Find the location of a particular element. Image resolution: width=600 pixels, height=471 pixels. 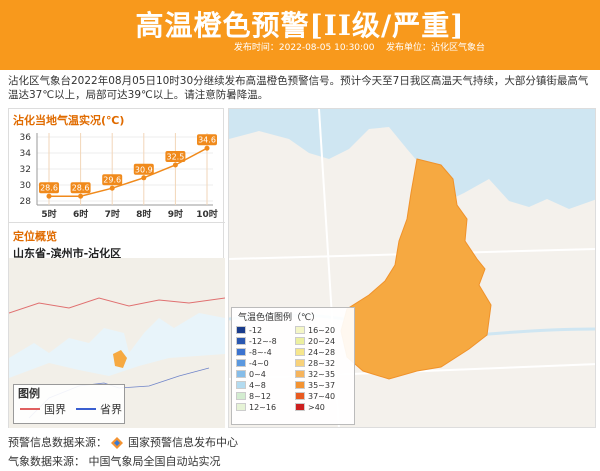

provincial-border-label: 省界 is located at coordinates (111, 409).